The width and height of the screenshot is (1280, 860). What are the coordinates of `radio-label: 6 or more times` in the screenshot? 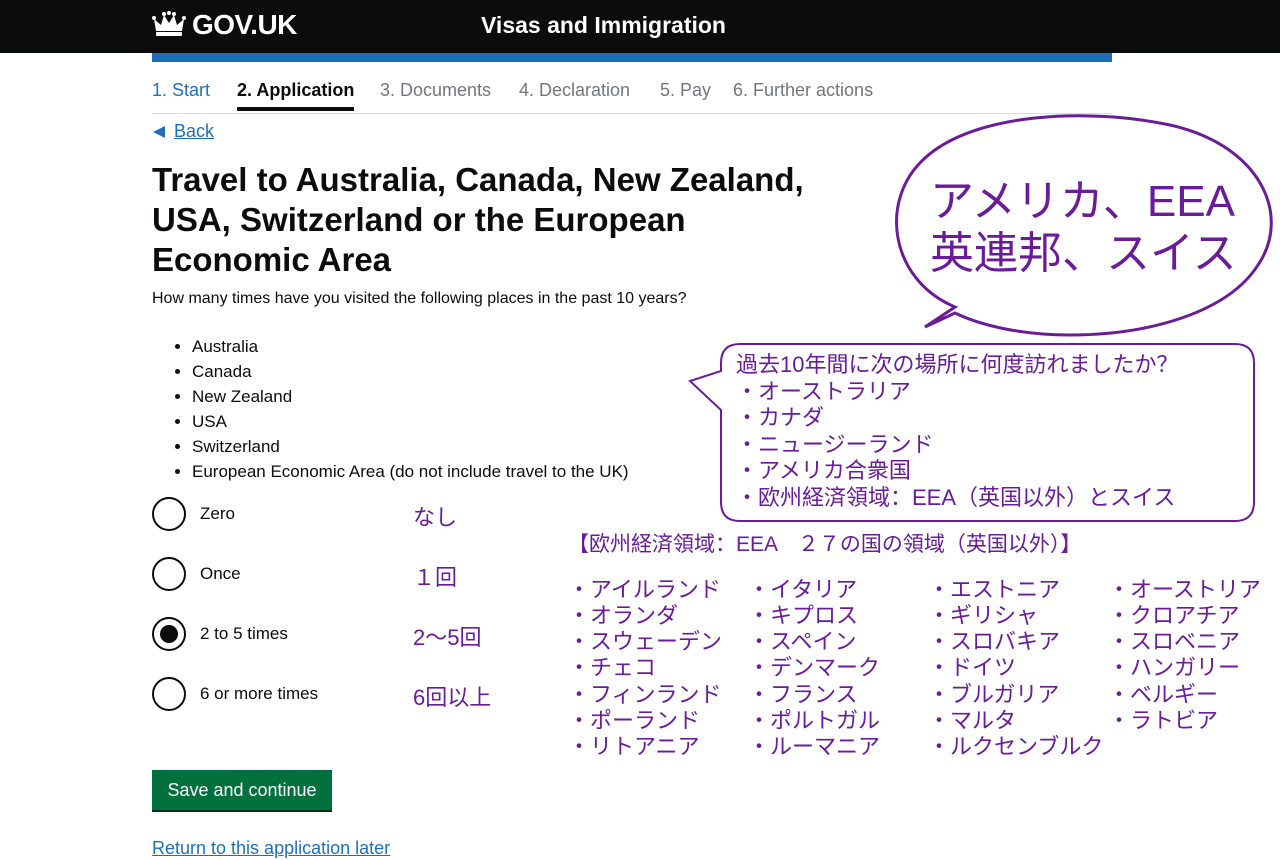 It's located at (259, 694).